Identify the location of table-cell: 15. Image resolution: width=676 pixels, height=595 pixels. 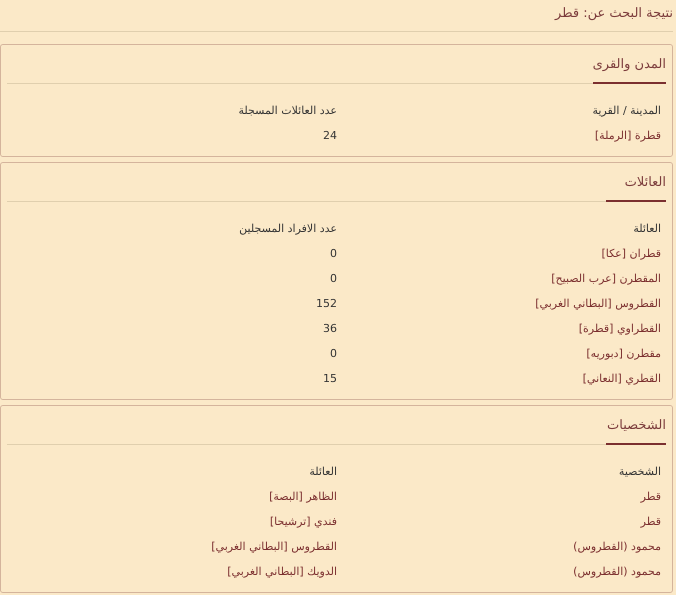
(330, 378).